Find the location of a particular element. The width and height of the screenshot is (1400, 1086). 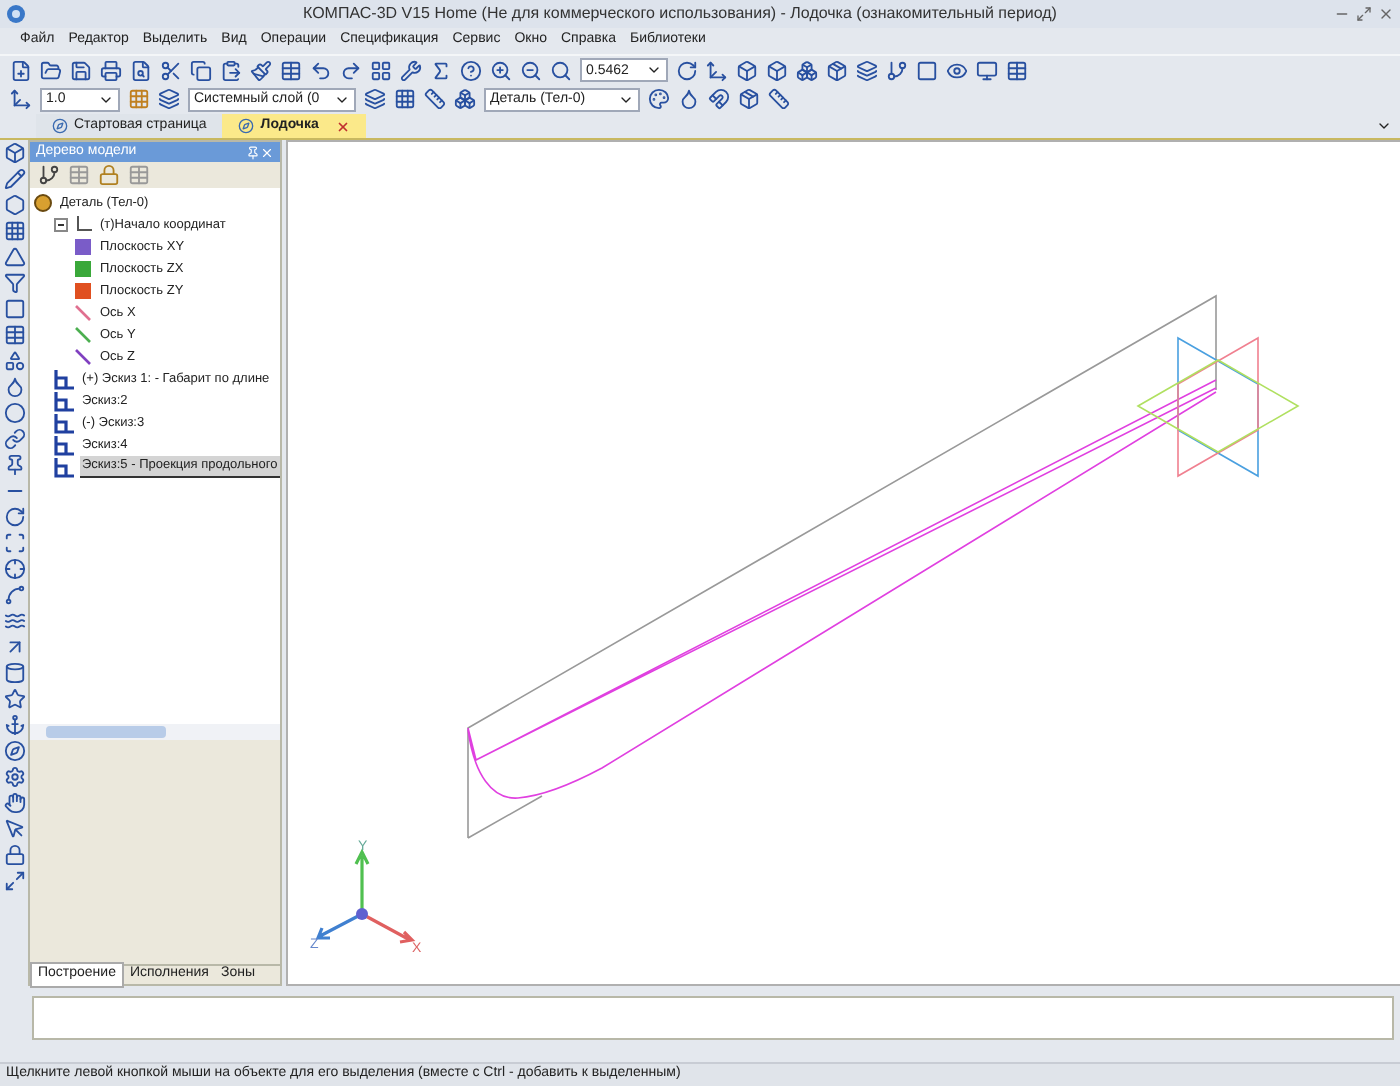

horizontal-scrollbar is located at coordinates (155, 732).